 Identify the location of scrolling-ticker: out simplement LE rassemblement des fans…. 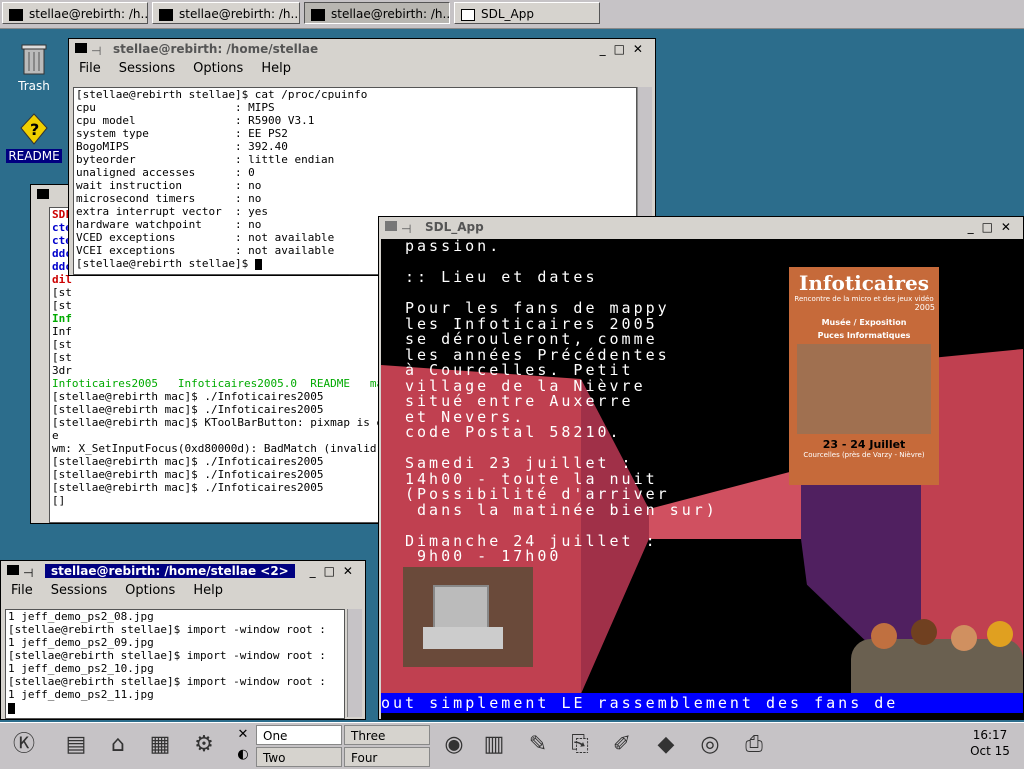
(702, 703).